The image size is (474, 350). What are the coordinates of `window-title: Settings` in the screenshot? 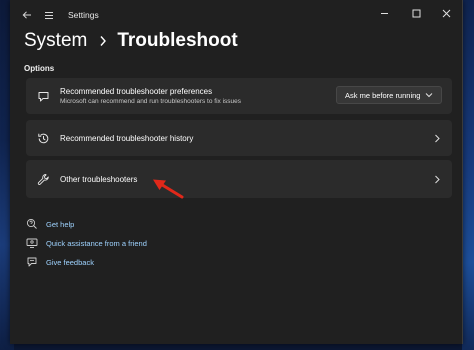 It's located at (83, 15).